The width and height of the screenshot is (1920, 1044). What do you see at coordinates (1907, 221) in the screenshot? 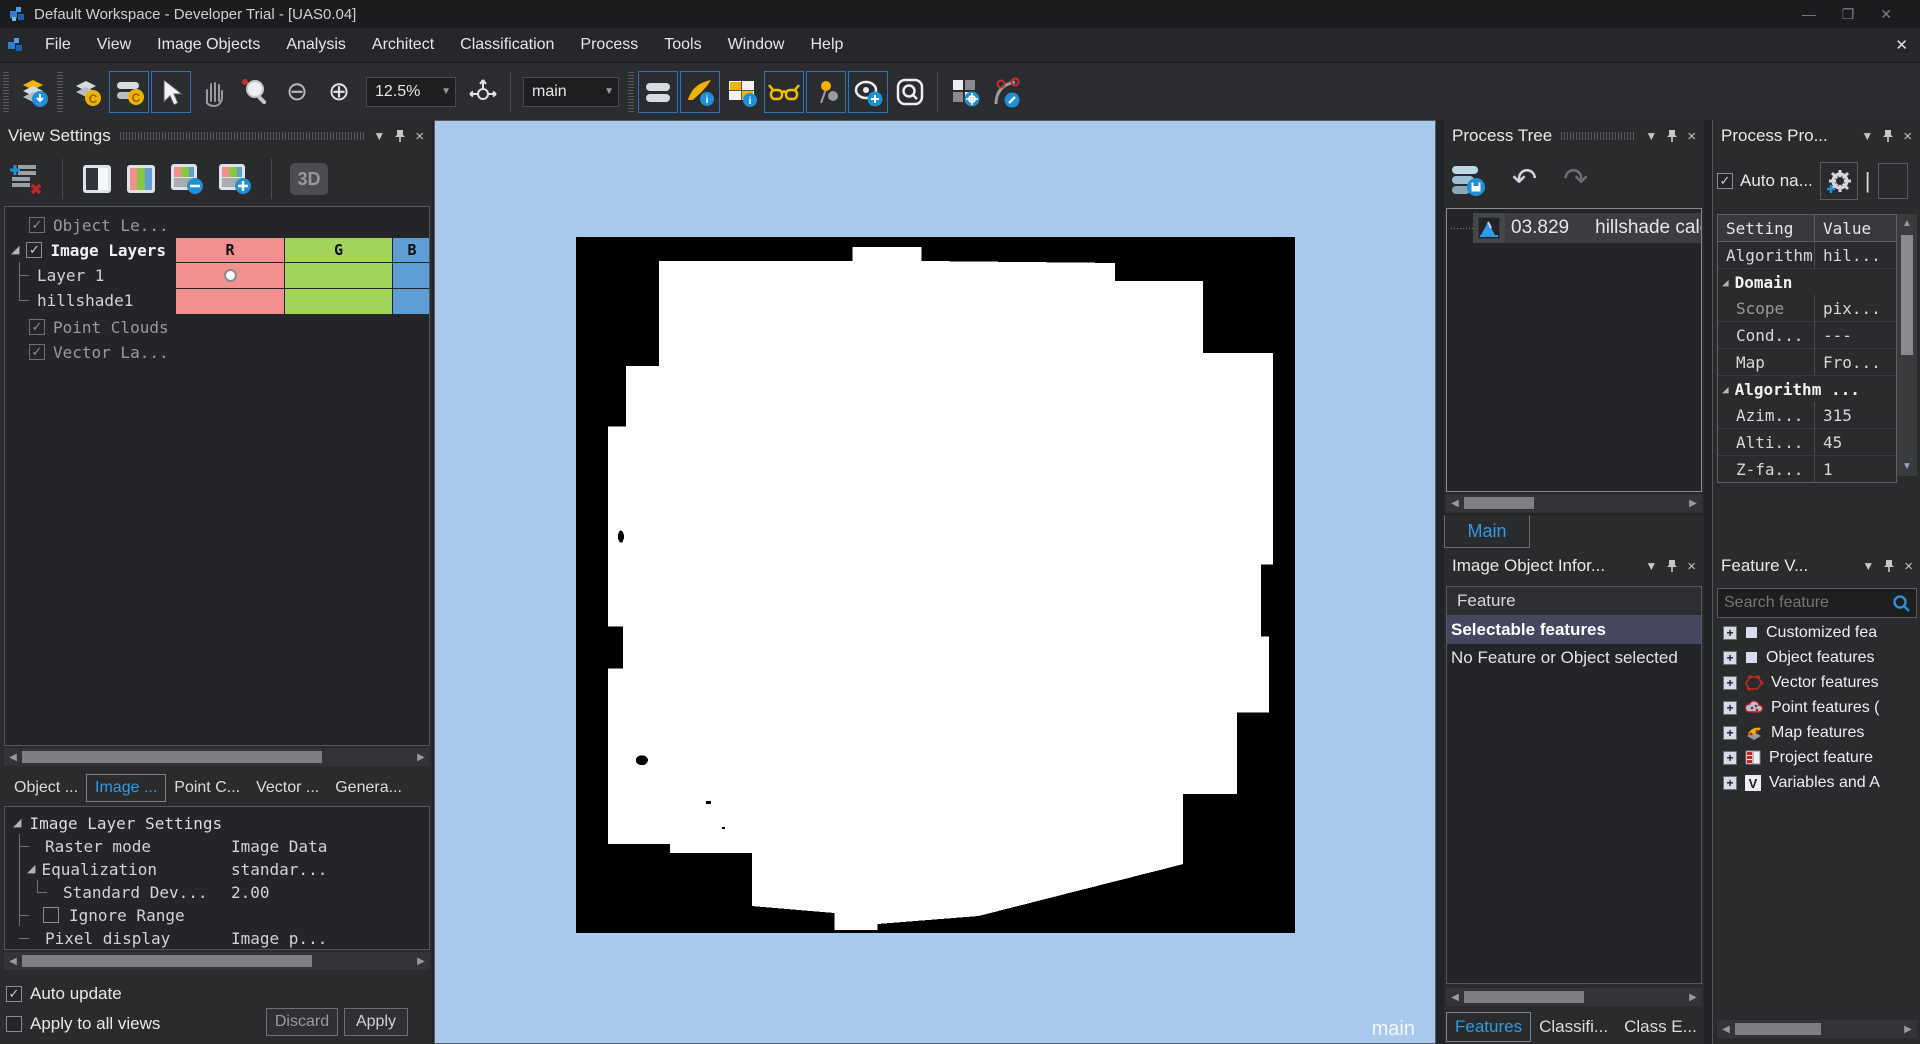
I see `scroll-up-icon: ▲` at bounding box center [1907, 221].